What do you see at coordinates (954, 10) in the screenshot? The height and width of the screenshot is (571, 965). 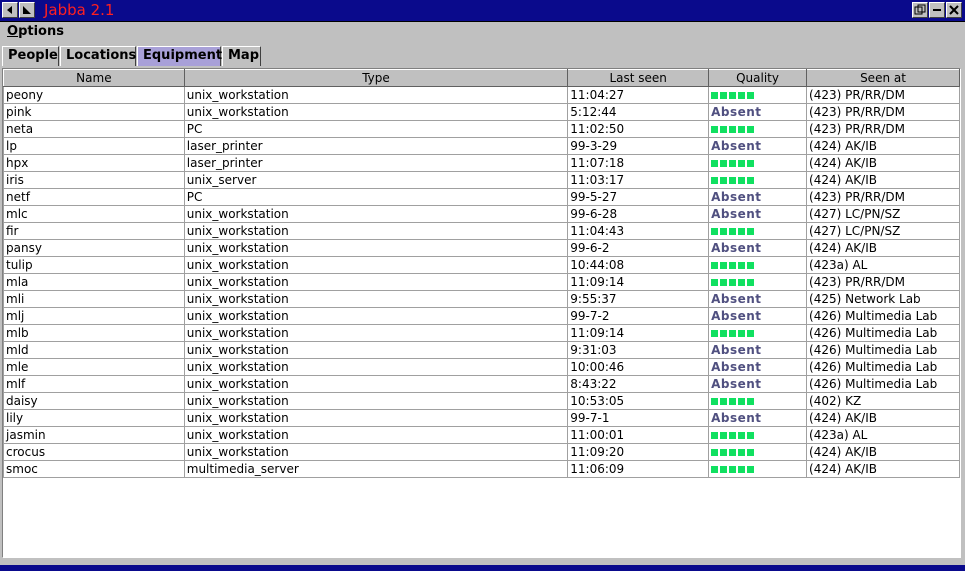 I see `close-icon` at bounding box center [954, 10].